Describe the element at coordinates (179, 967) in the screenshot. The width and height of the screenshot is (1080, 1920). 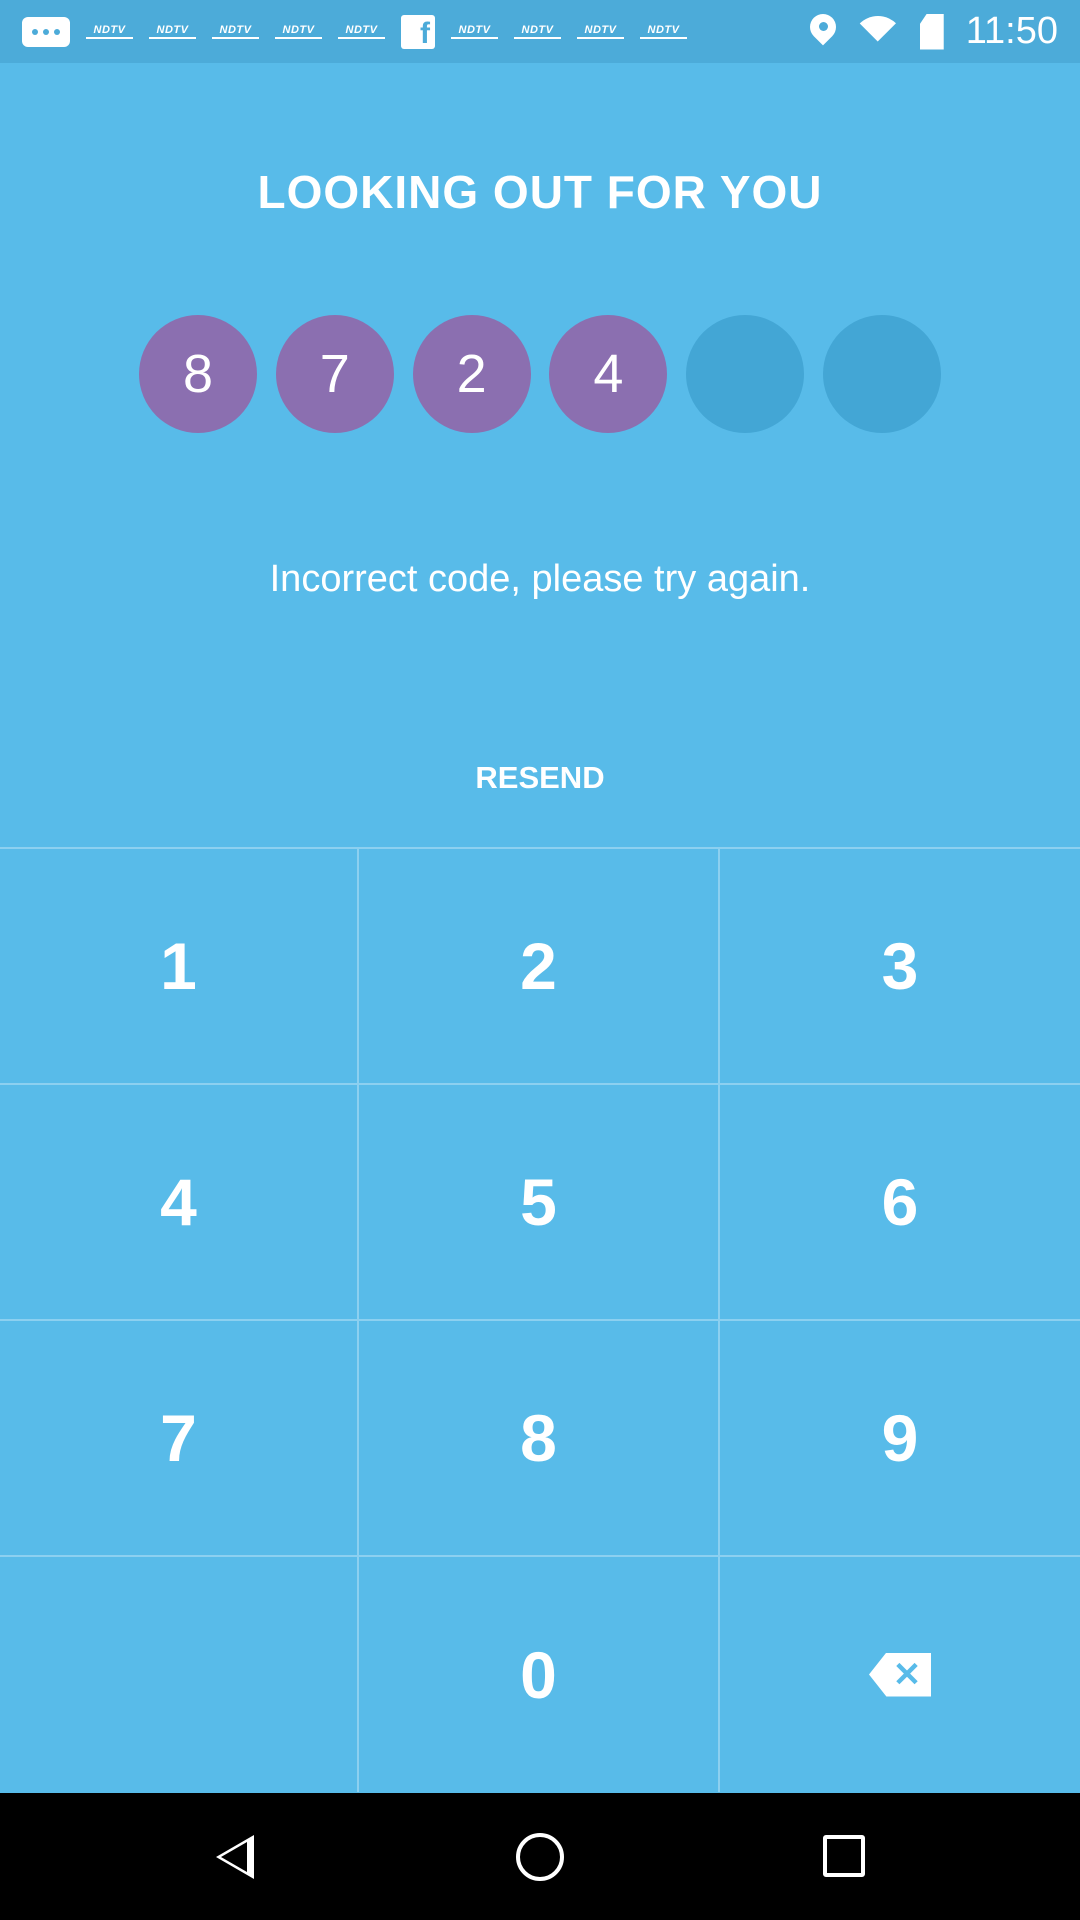
I see `key-1: 1` at that location.